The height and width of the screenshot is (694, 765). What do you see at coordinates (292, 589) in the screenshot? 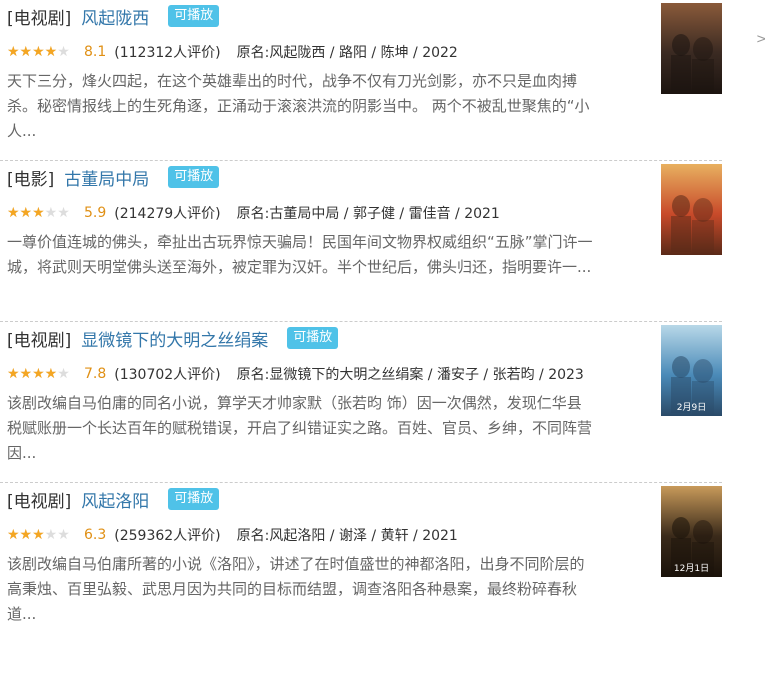
I see `description-line: 高秉烛、百里弘毅、武思月因为共同的目标而结盟，调查洛阳各种悬案，最终粉碎春秋` at bounding box center [292, 589].